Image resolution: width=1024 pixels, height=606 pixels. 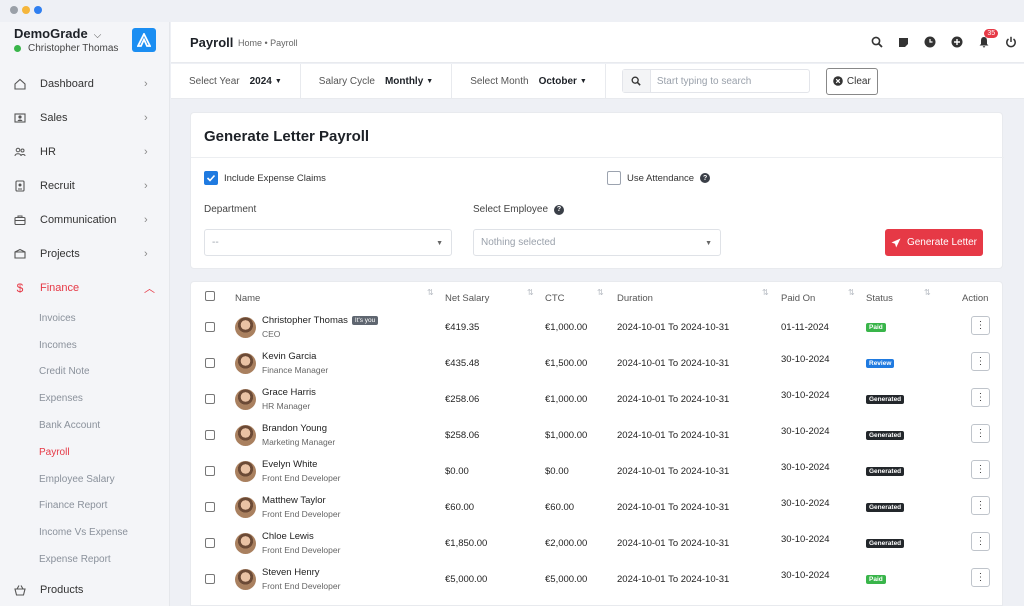 What do you see at coordinates (84, 318) in the screenshot?
I see `sidebar-subitem-invoices: Invoices` at bounding box center [84, 318].